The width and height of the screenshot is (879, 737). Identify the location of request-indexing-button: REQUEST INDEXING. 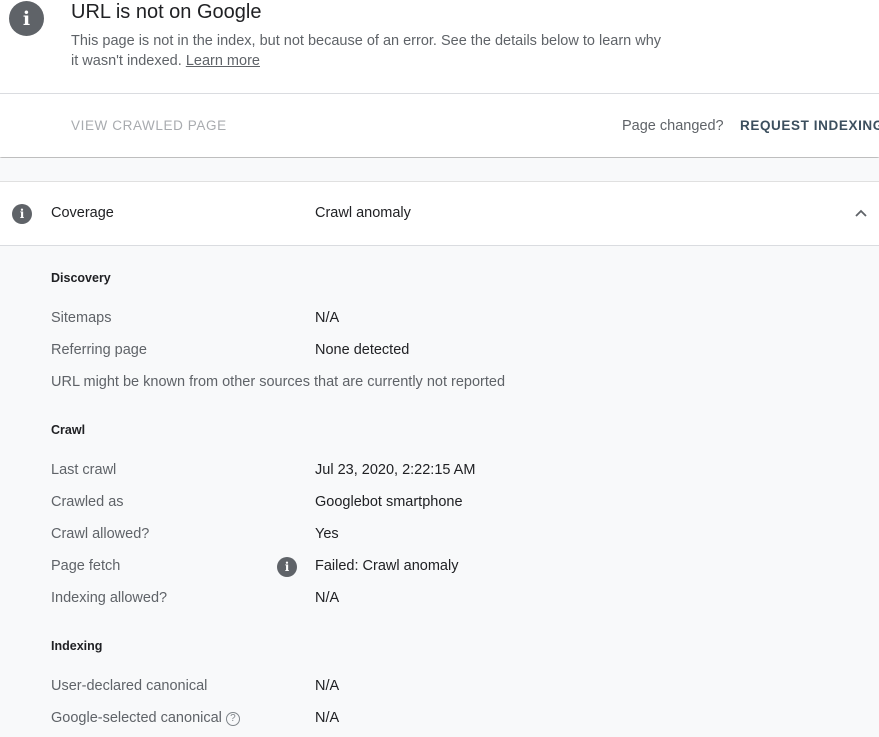
(809, 125).